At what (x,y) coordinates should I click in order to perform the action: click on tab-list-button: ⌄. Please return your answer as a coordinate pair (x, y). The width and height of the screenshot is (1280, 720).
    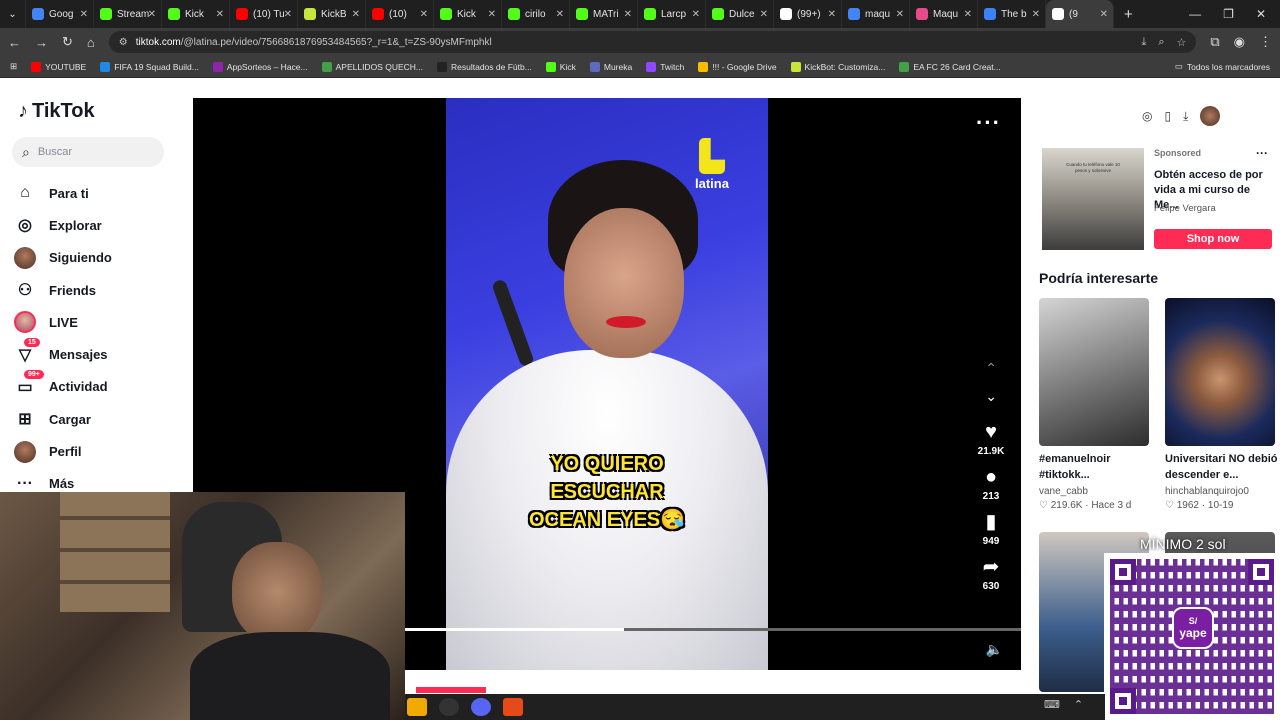
    Looking at the image, I should click on (13, 14).